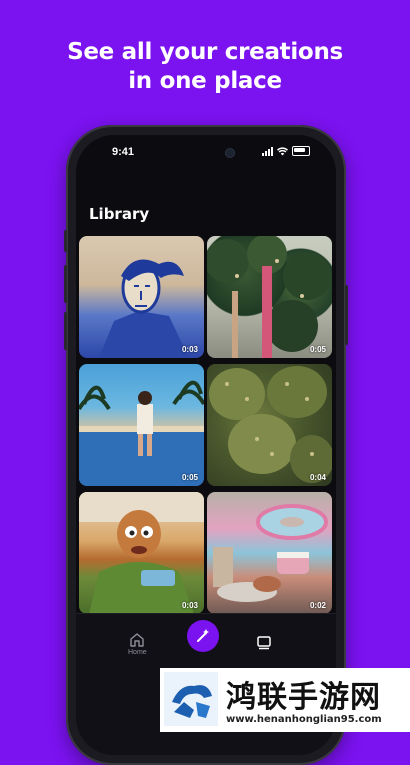 This screenshot has width=410, height=765. Describe the element at coordinates (65, 284) in the screenshot. I see `phone-volume-up-button` at that location.